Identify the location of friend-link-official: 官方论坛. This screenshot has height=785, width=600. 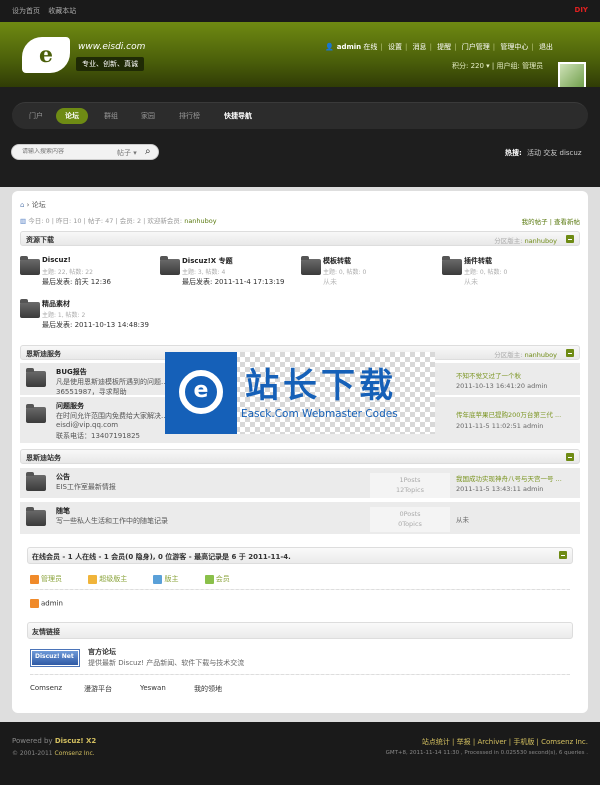
(102, 652).